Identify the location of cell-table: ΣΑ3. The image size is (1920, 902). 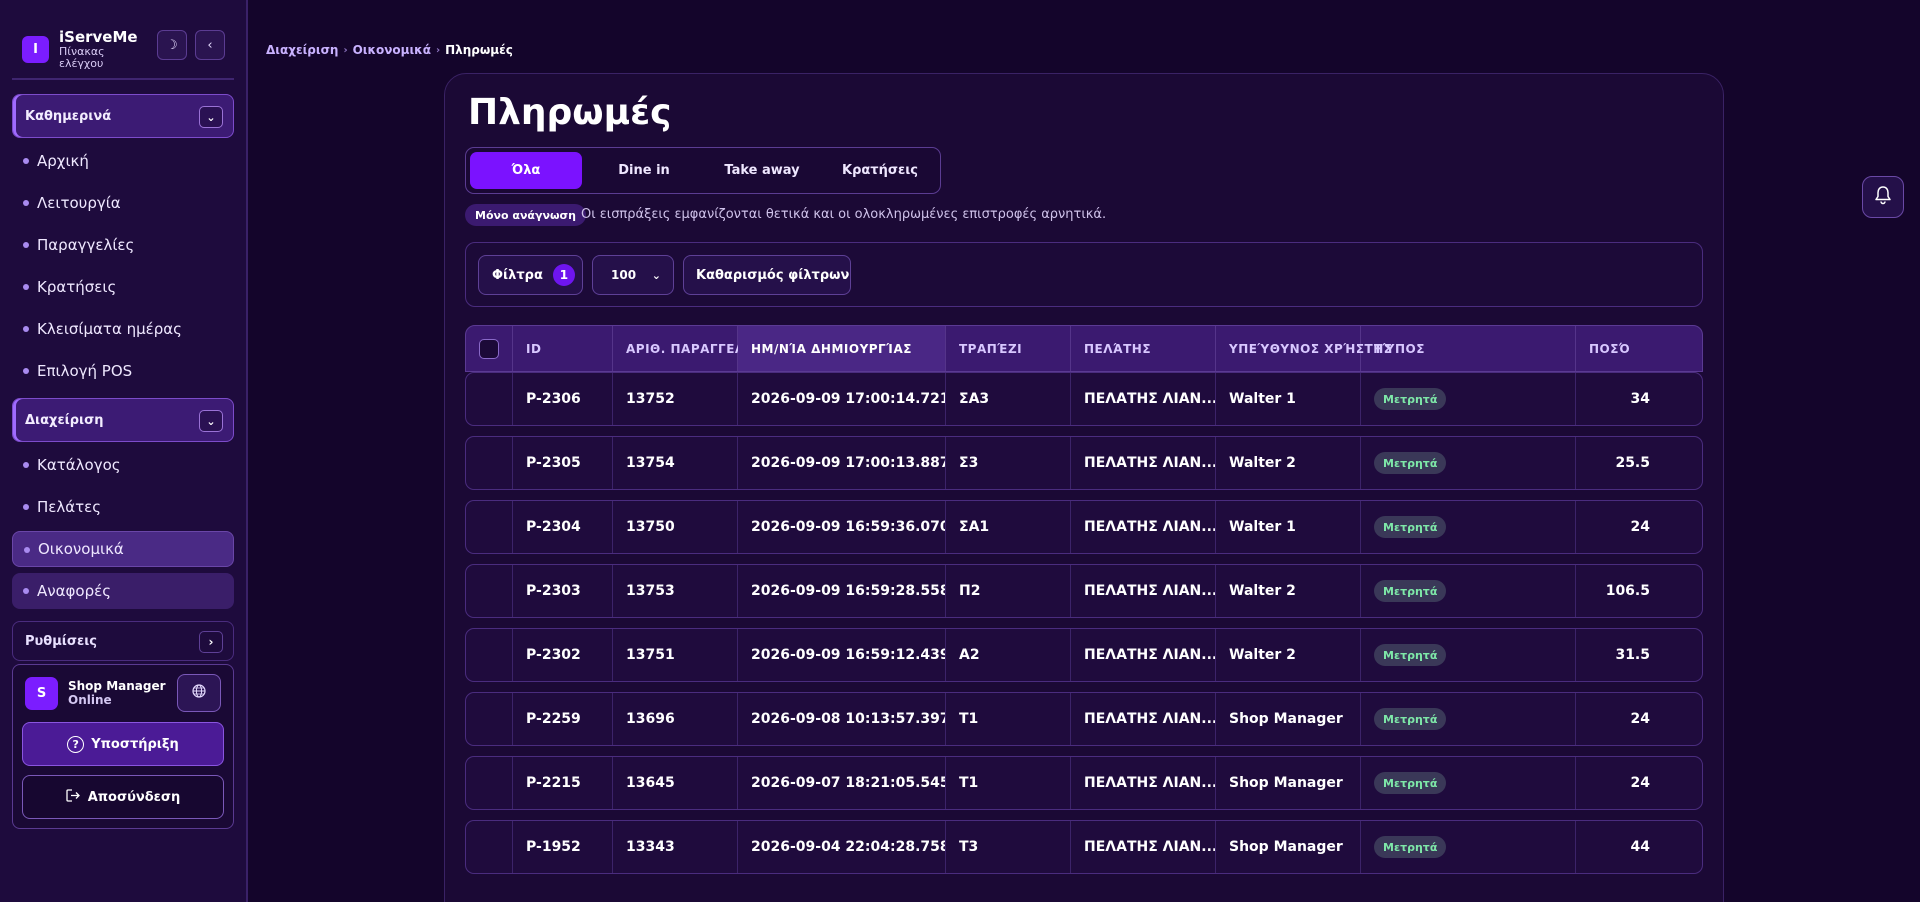
(1008, 399).